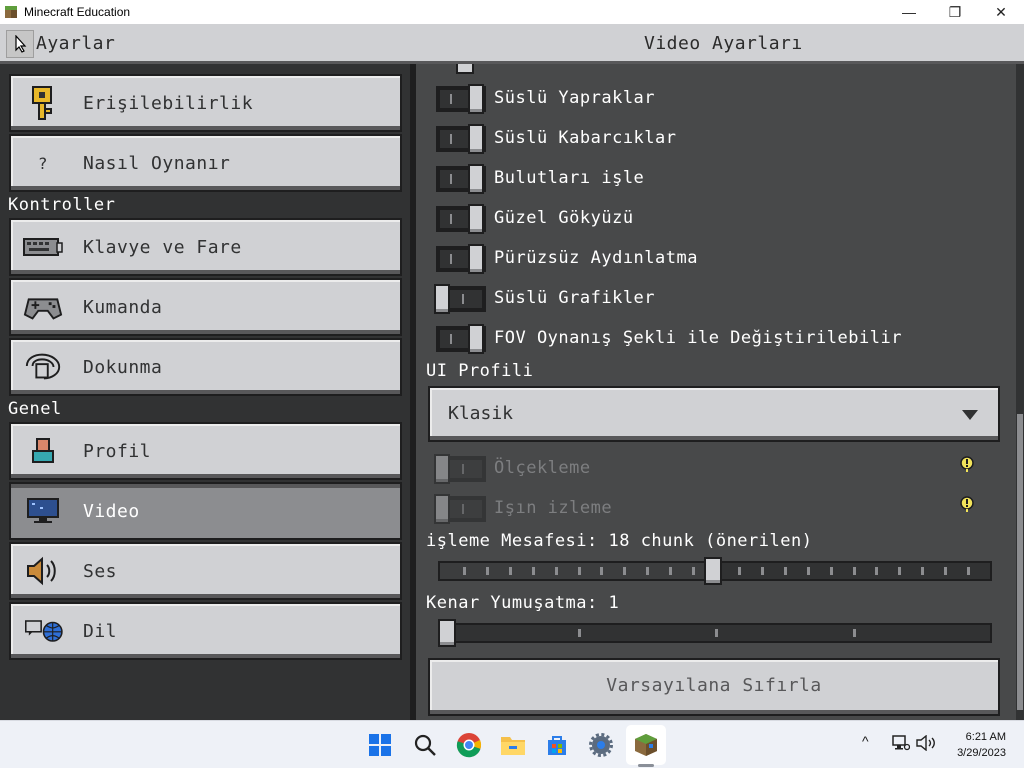 This screenshot has width=1024, height=768. What do you see at coordinates (43, 103) in the screenshot?
I see `key-icon` at bounding box center [43, 103].